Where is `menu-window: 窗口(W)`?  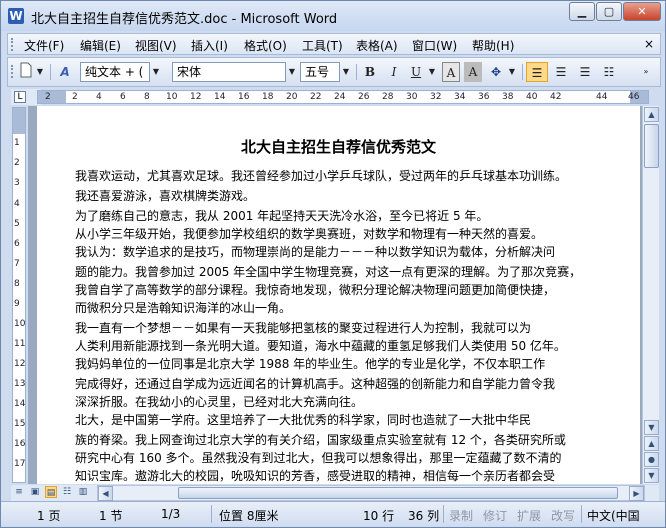
menu-window: 窗口(W) is located at coordinates (434, 45).